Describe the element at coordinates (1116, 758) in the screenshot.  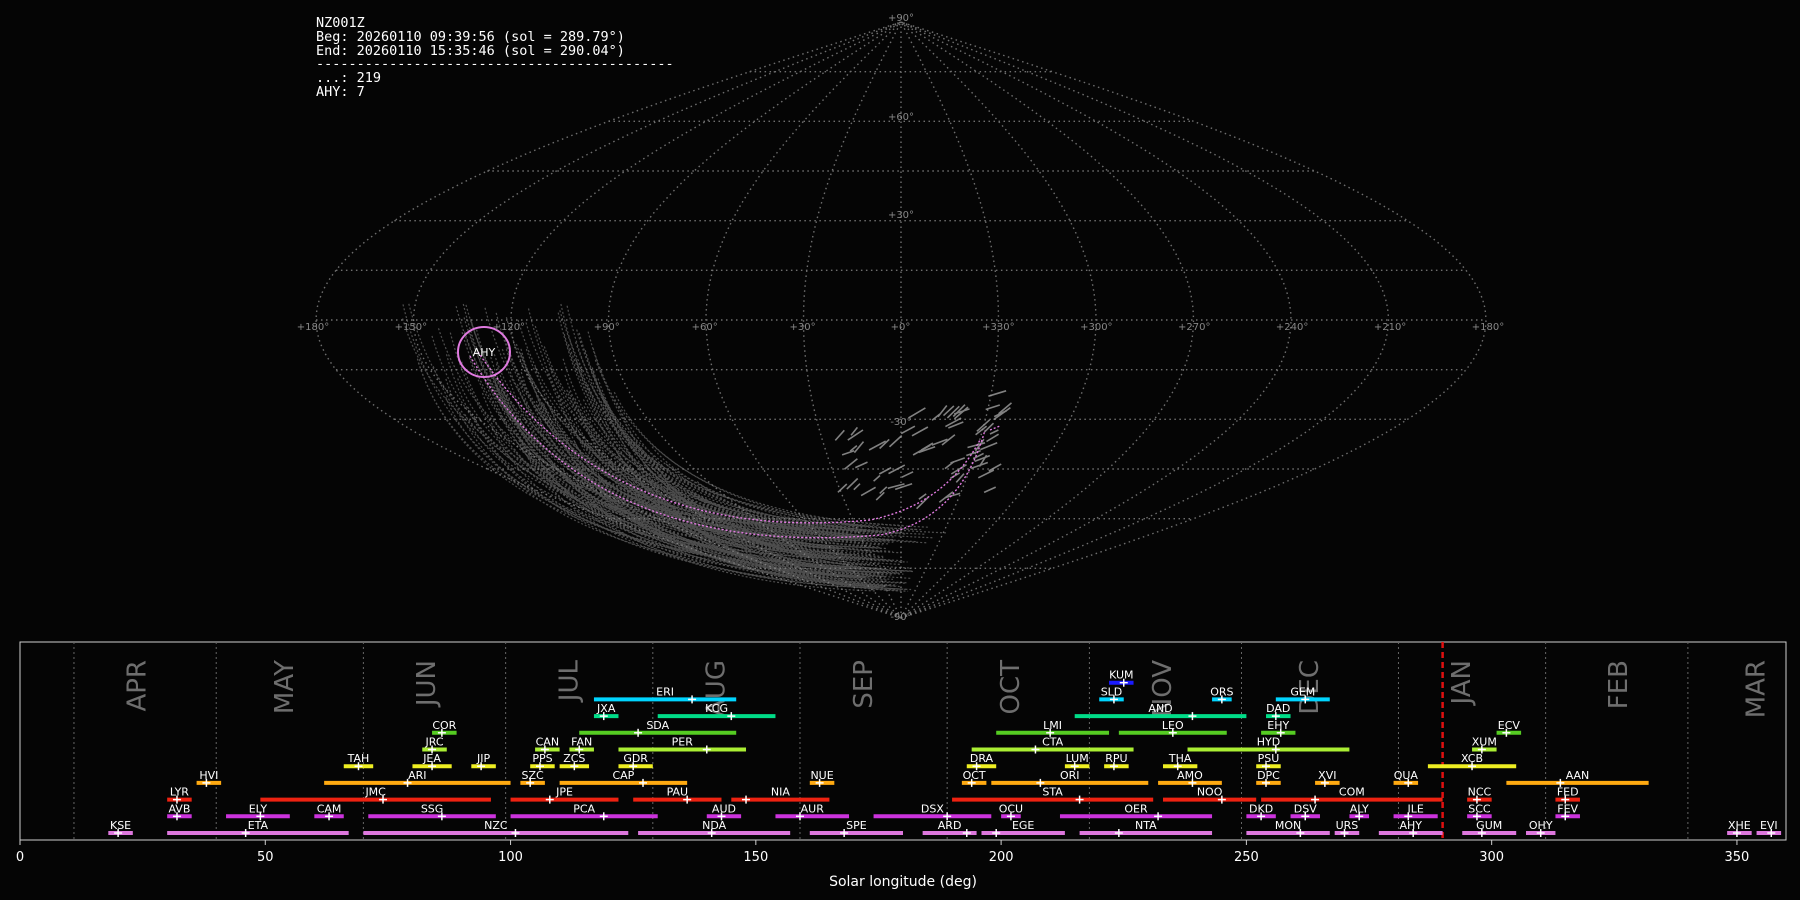
I see `shower-label: RPU` at that location.